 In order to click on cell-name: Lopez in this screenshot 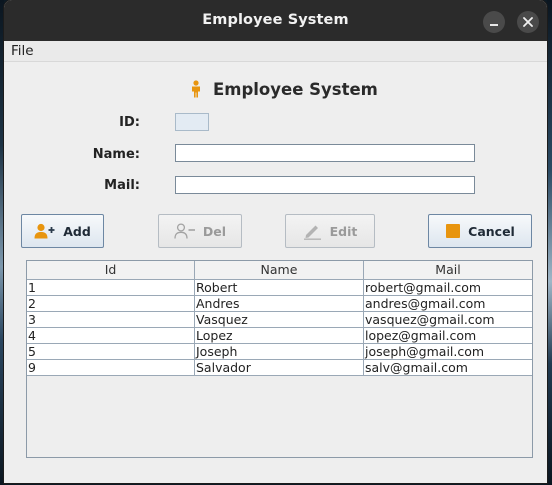, I will do `click(279, 335)`.